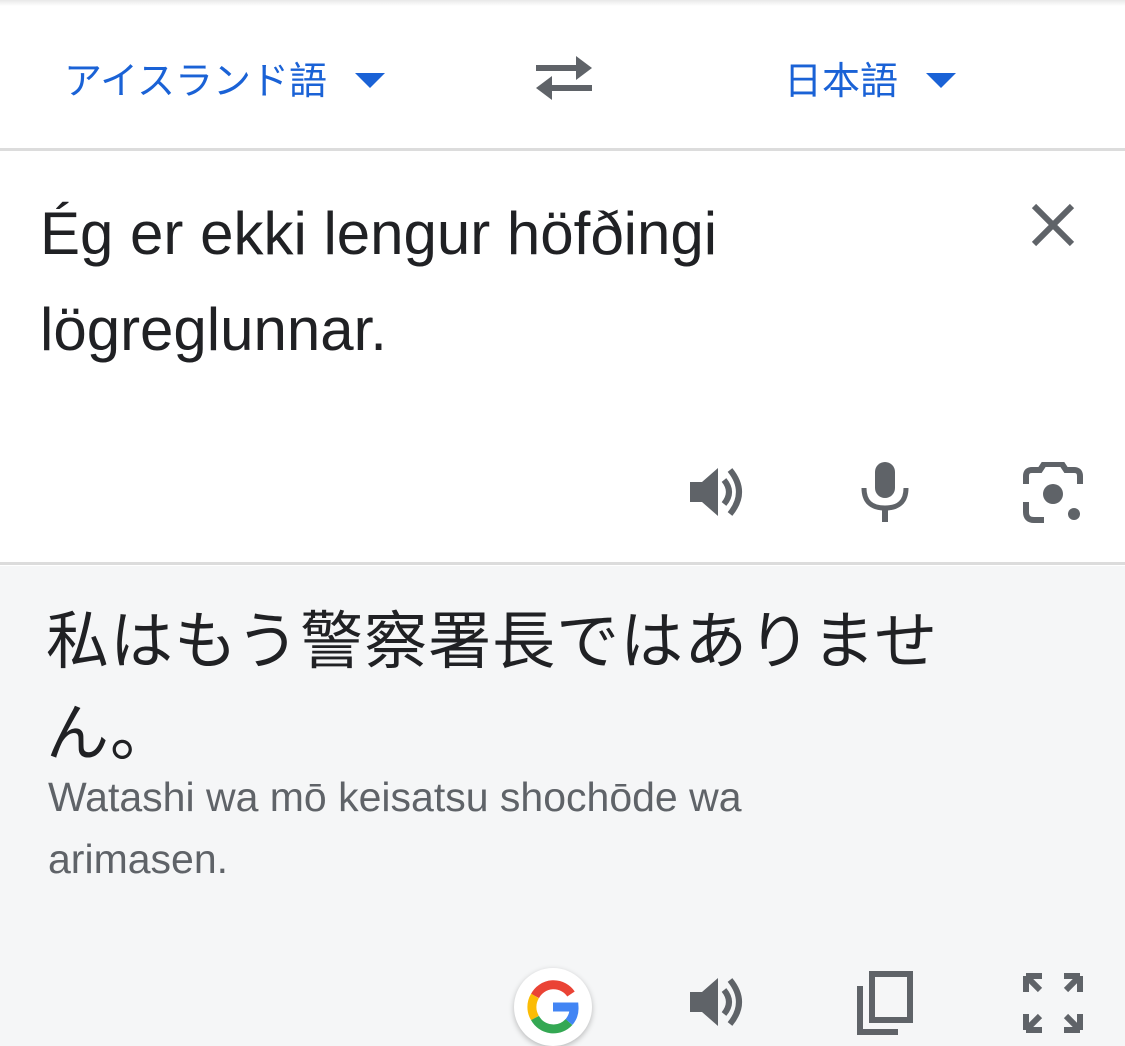 The height and width of the screenshot is (1046, 1125). I want to click on fullscreen-icon, so click(1053, 1003).